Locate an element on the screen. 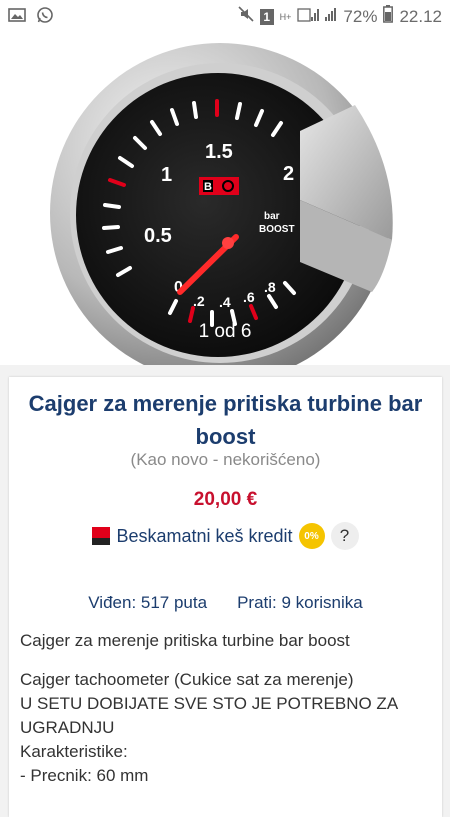  listing-price: 20,00 € is located at coordinates (225, 499).